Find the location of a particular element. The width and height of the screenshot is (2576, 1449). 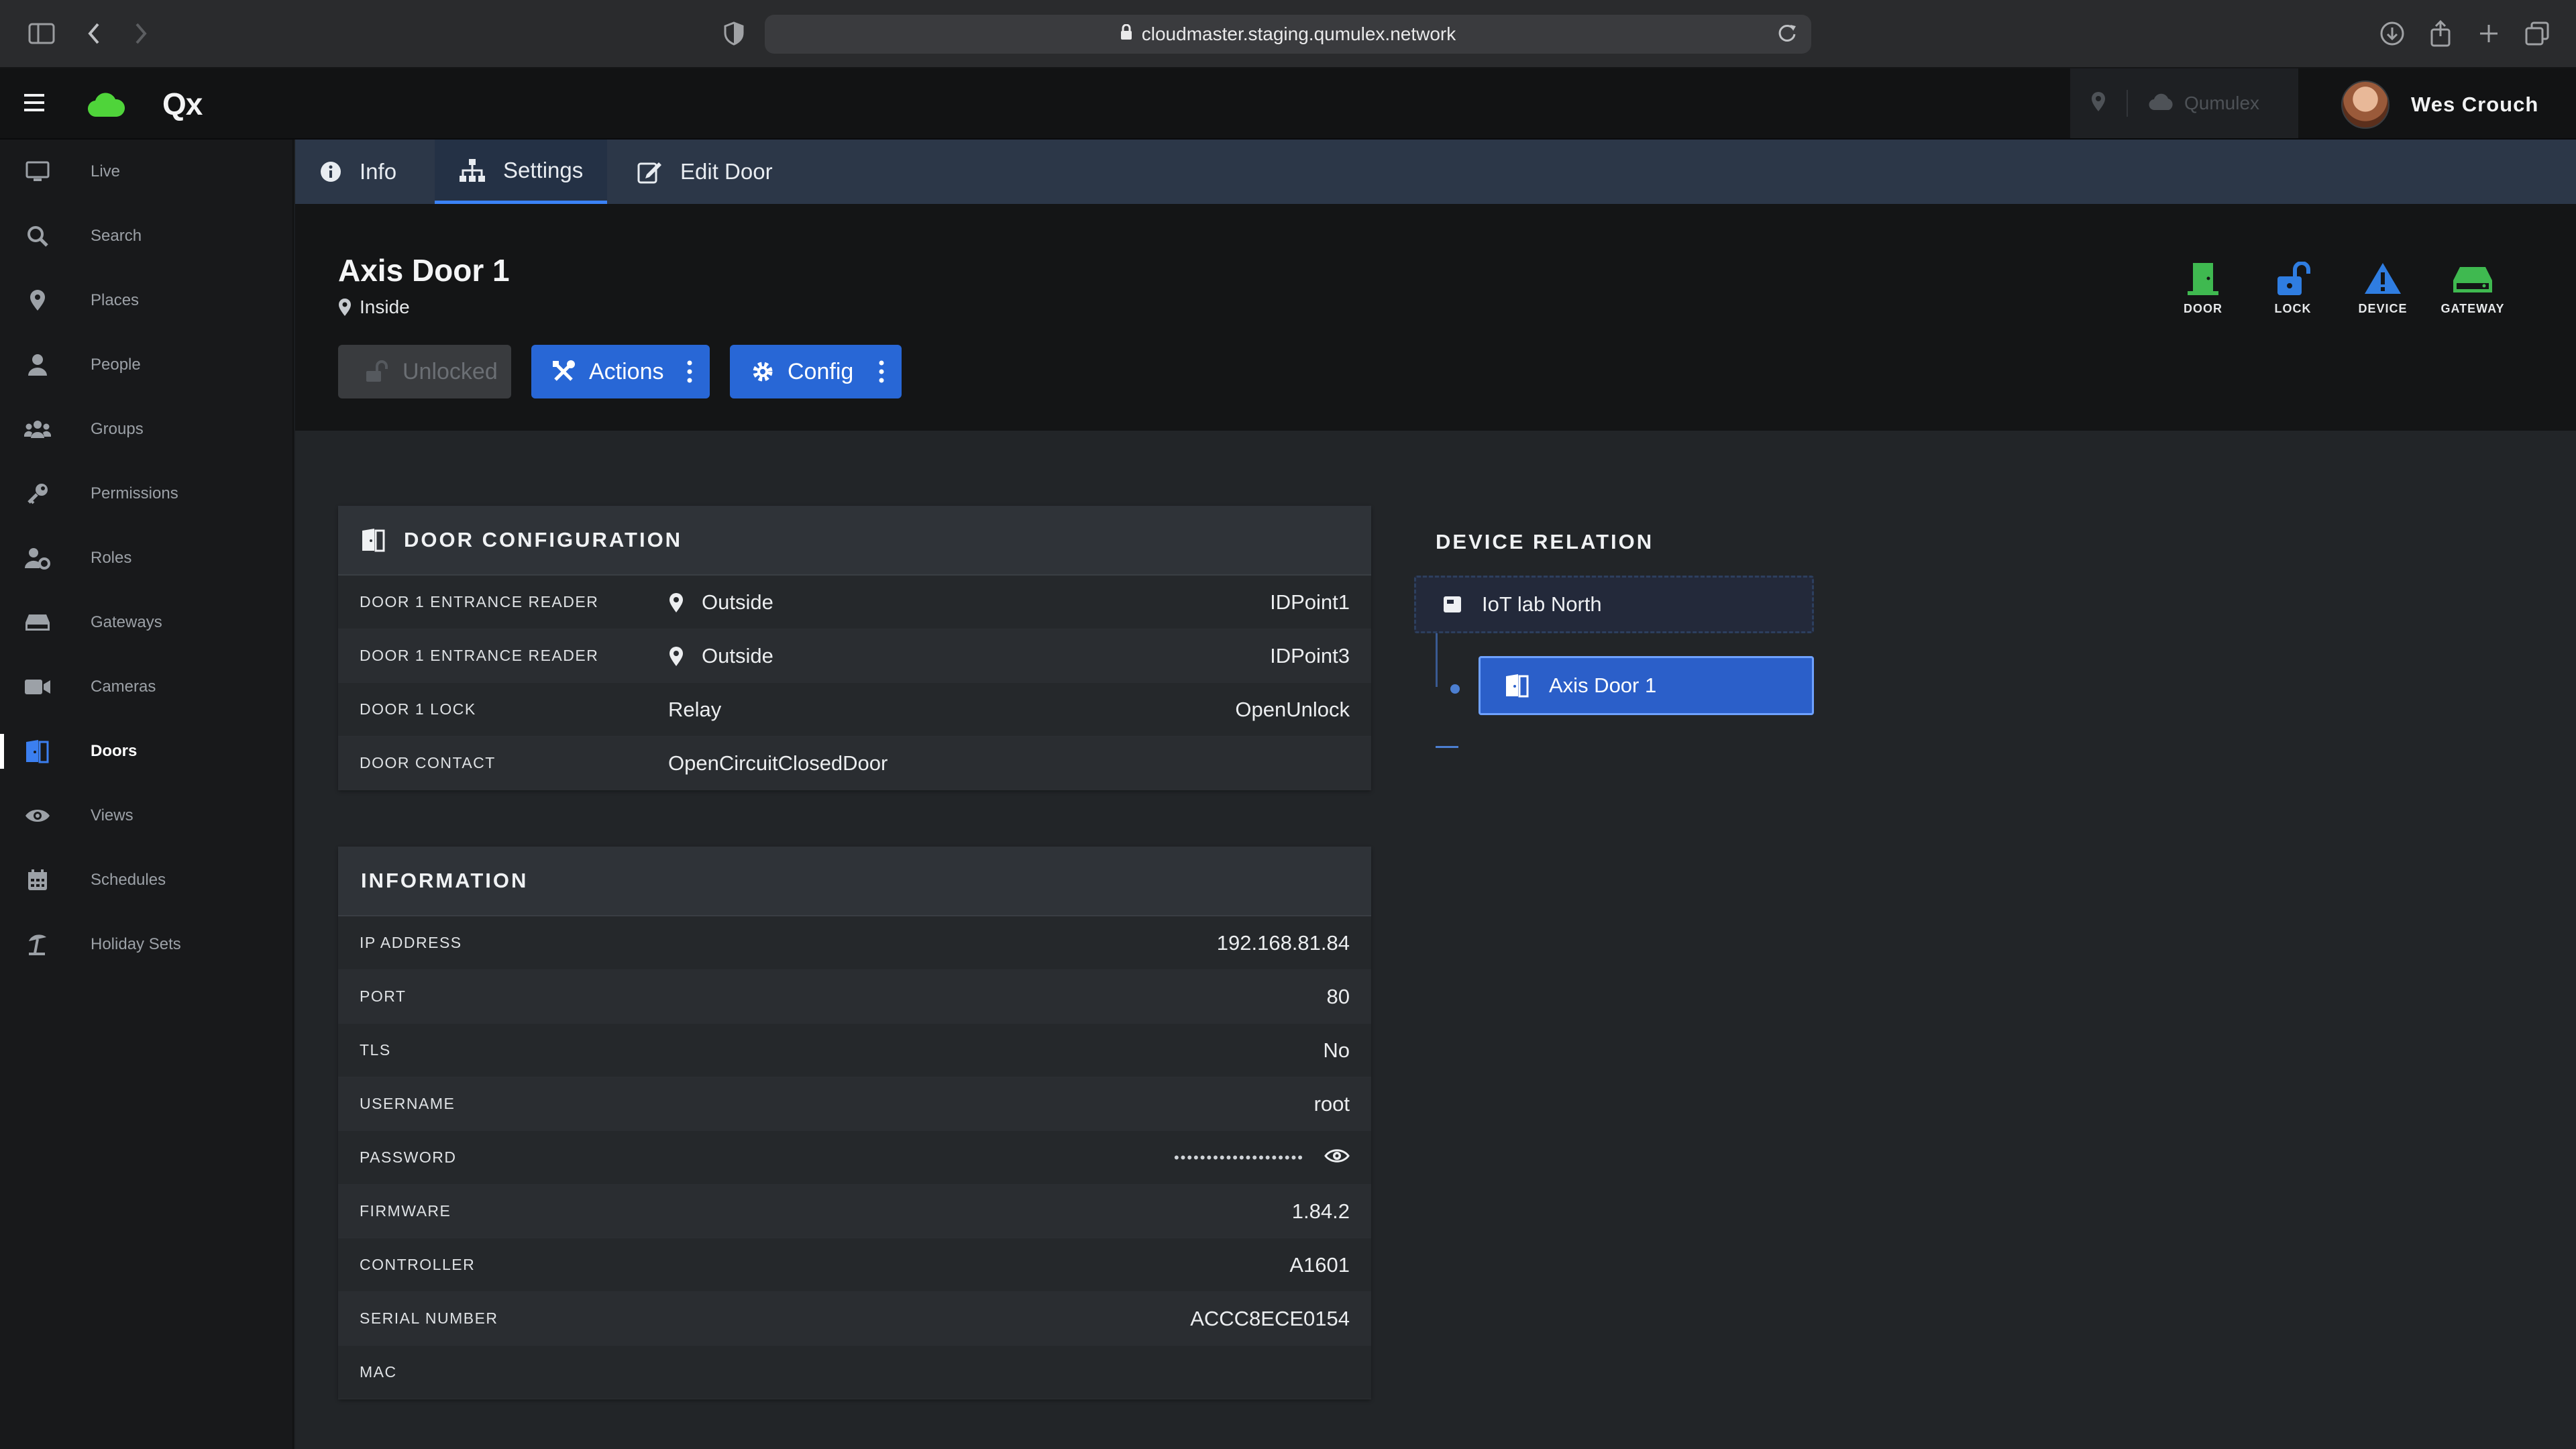

sidebar-toggle-icon is located at coordinates (41, 33).